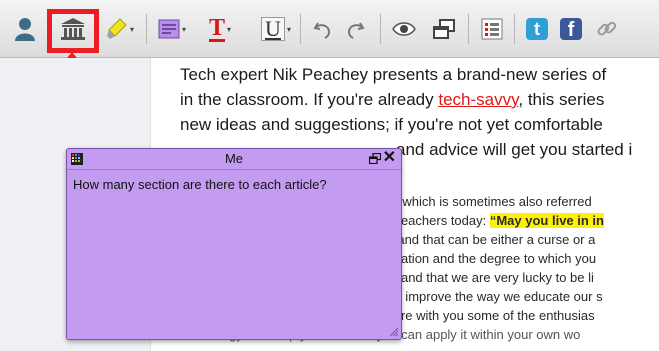 This screenshot has width=659, height=351. I want to click on highlighter-icon, so click(116, 28).